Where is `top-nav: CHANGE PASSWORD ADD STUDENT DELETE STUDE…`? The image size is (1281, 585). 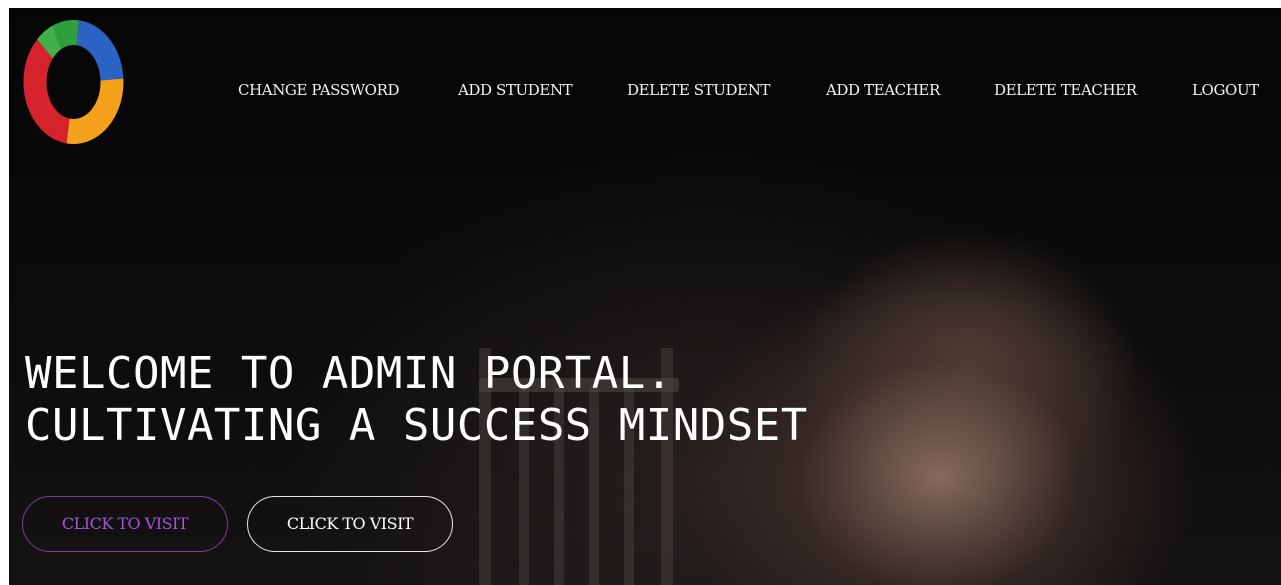
top-nav: CHANGE PASSWORD ADD STUDENT DELETE STUDE… is located at coordinates (645, 90).